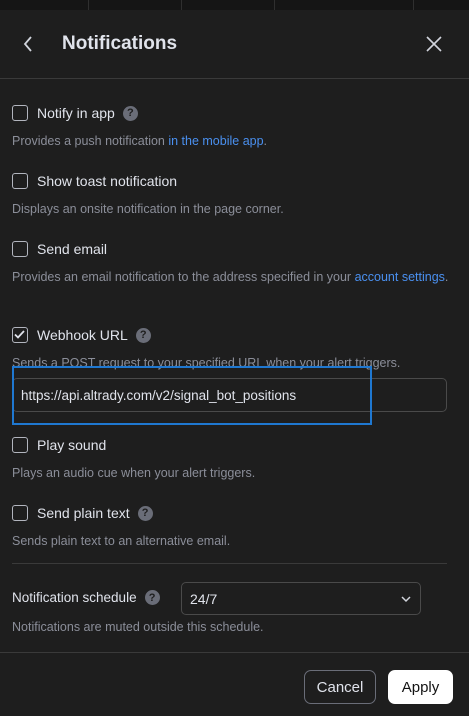  I want to click on webhook-url-checkbox, so click(20, 335).